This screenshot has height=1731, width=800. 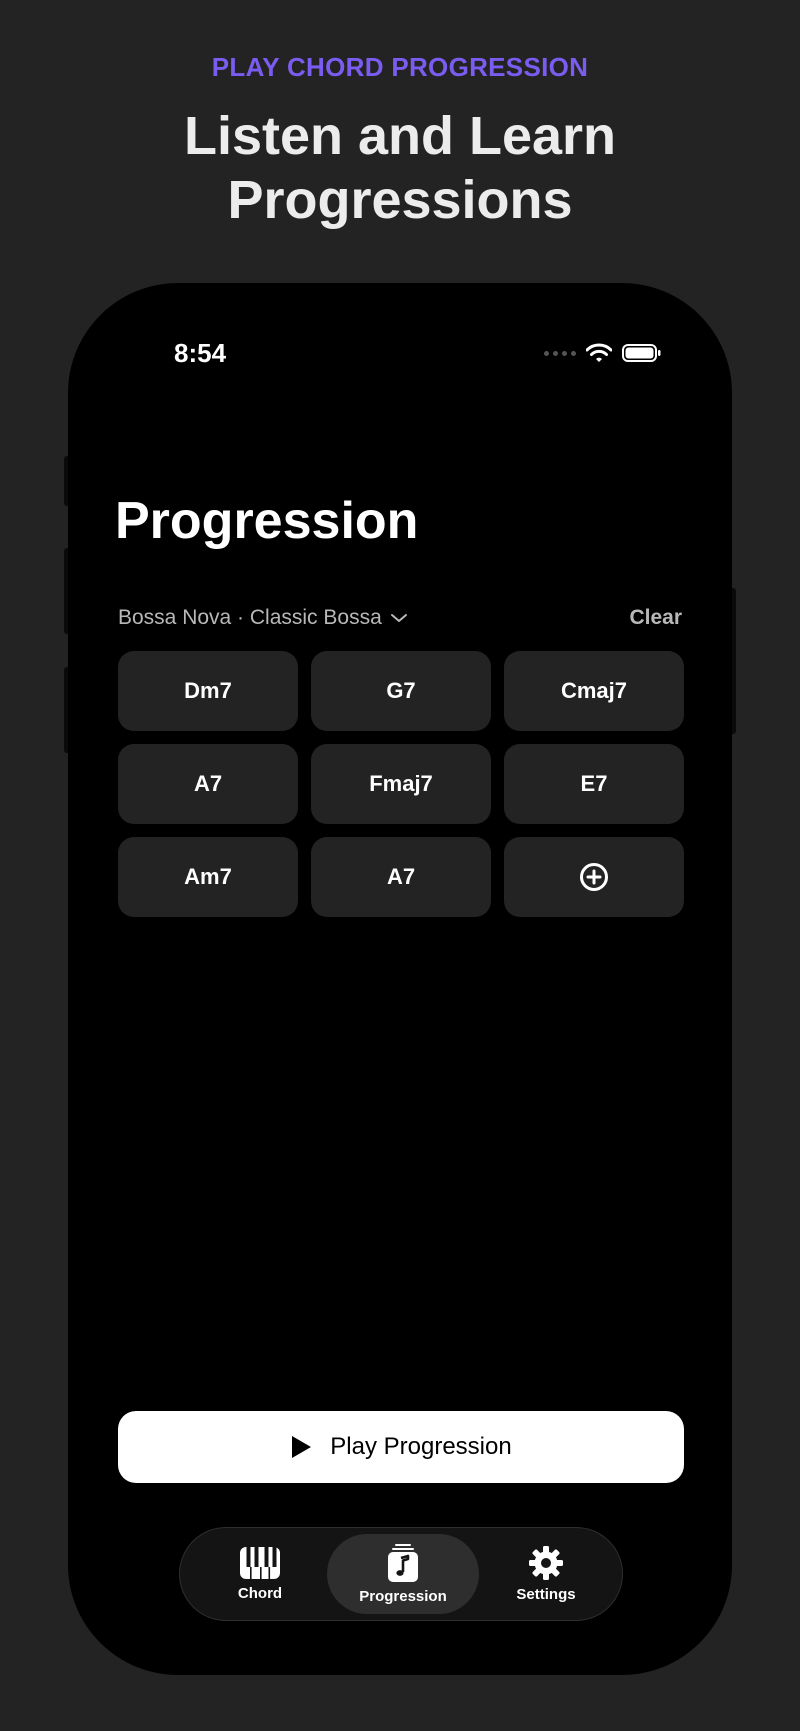 What do you see at coordinates (401, 691) in the screenshot?
I see `chord-tile: G7` at bounding box center [401, 691].